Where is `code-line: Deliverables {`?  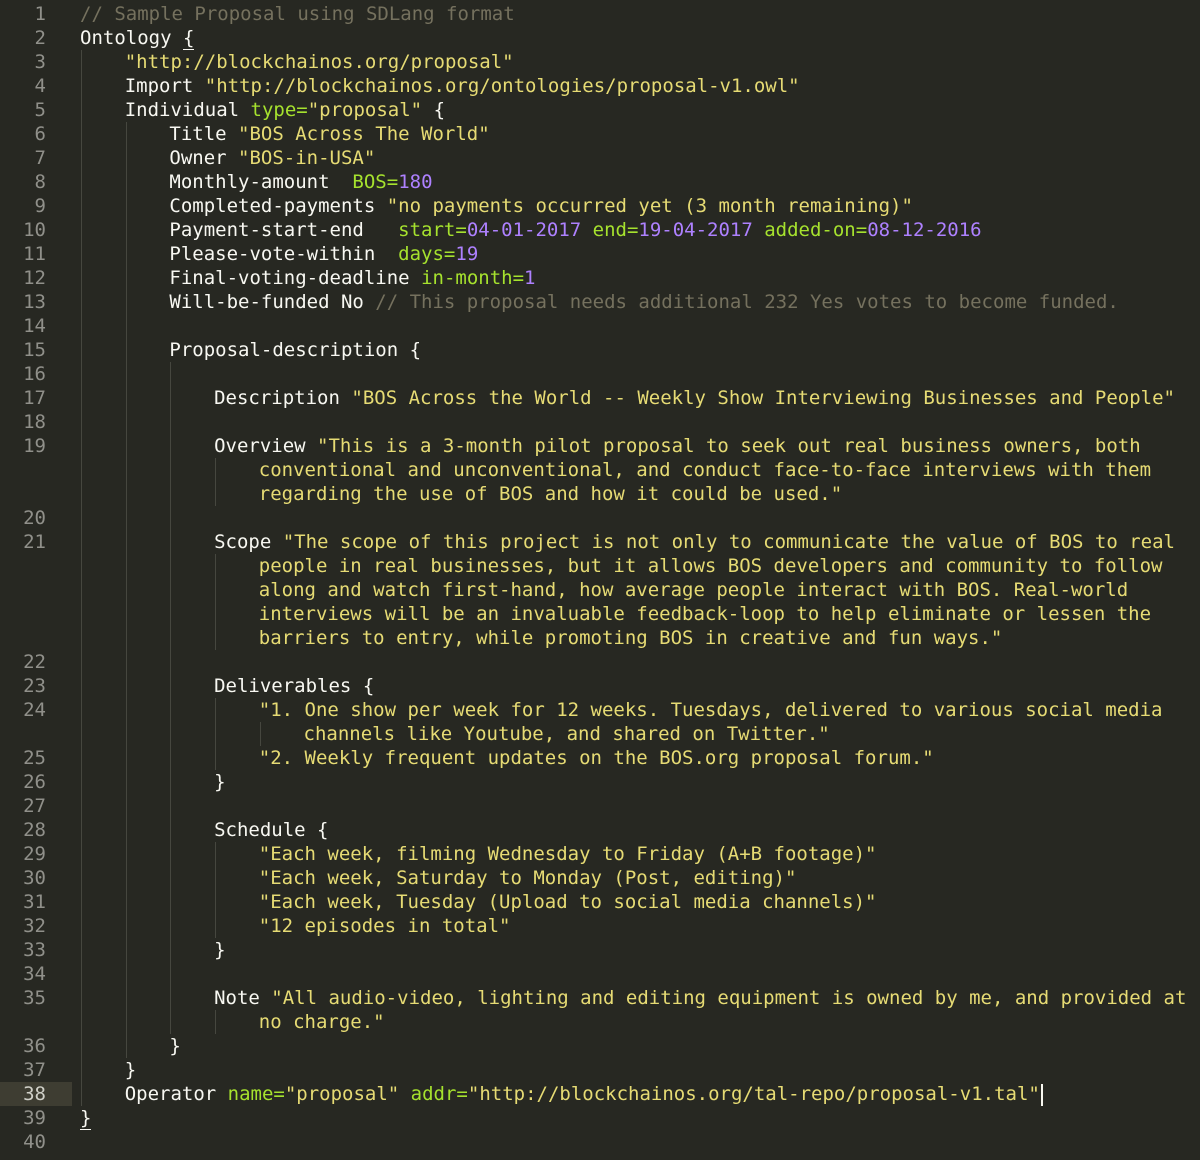 code-line: Deliverables { is located at coordinates (294, 686).